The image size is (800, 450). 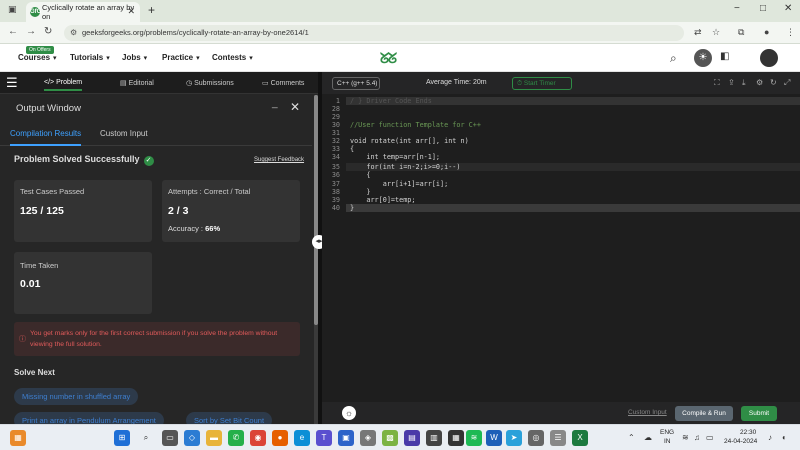 I want to click on download-icon: ⤓, so click(x=744, y=83).